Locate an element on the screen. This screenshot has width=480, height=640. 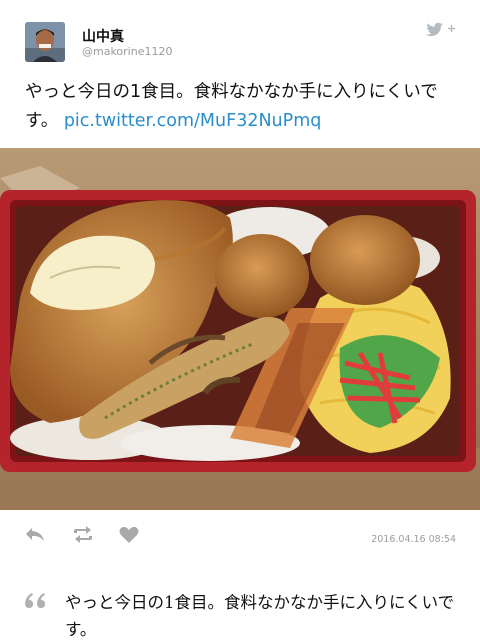
tweet-header: 山中真 @makorine1120 is located at coordinates (240, 35).